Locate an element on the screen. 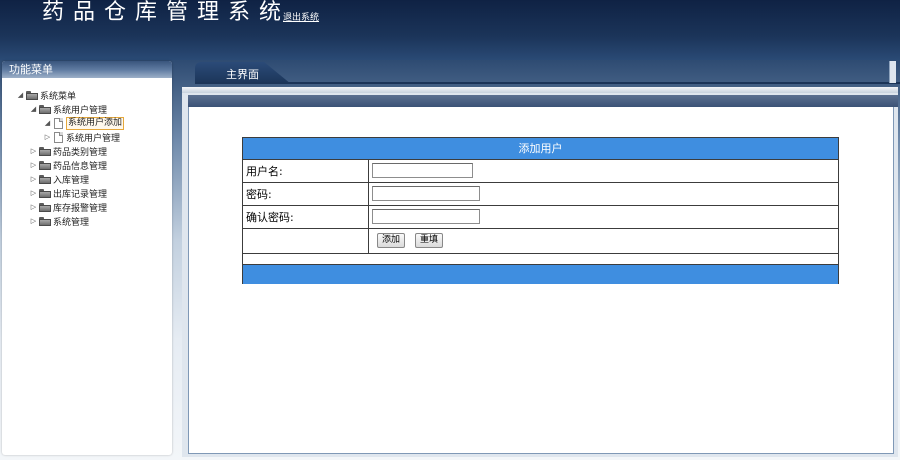 The image size is (900, 460). password-label: 密码: is located at coordinates (259, 194).